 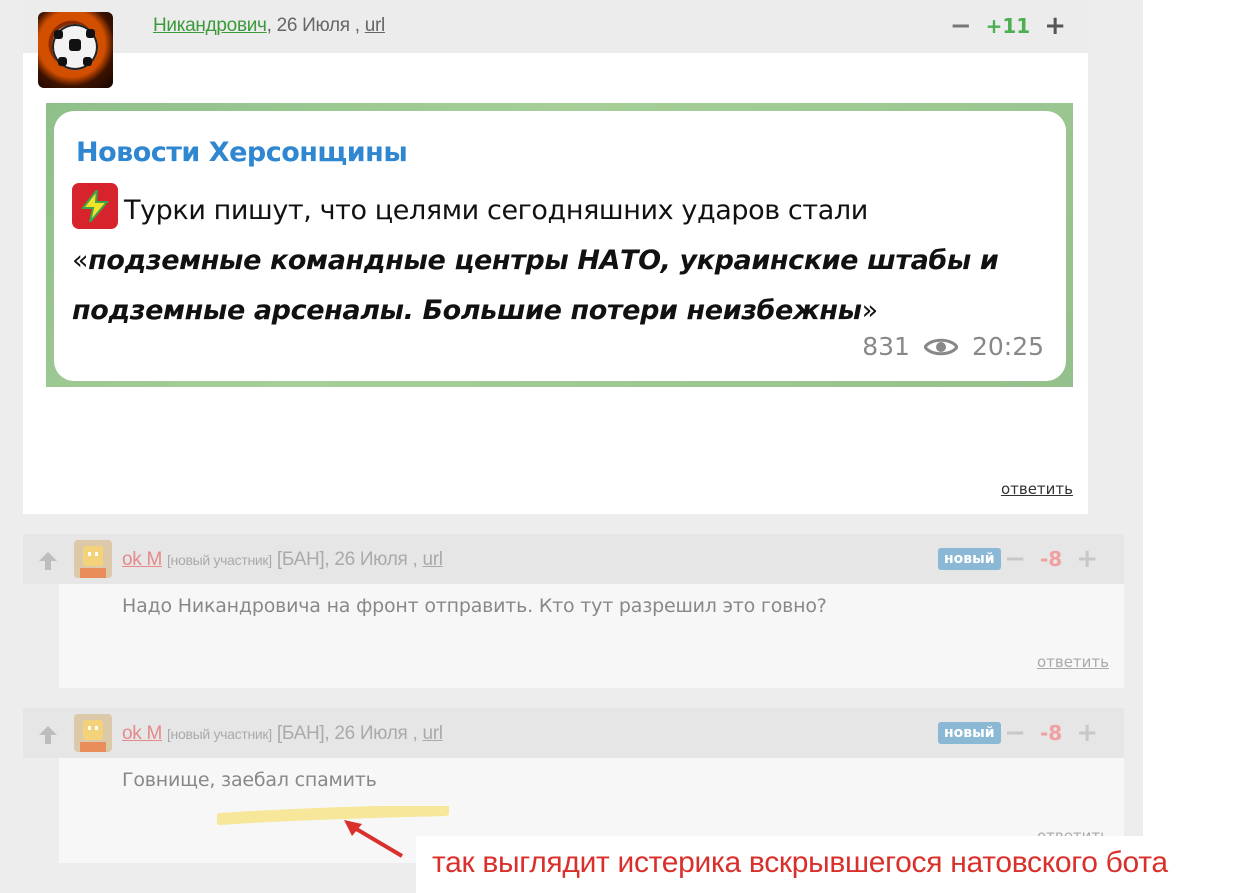 I want to click on post-time: 20:25, so click(x=1007, y=346).